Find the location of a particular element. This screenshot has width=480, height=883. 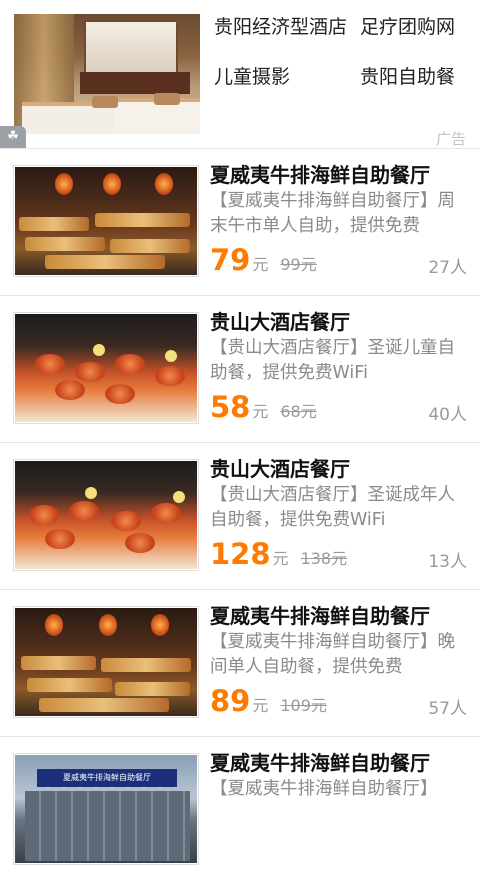

deal-description: 【夏威夷牛排海鲜自助餐厅】晚间单人自助餐，提供免费 is located at coordinates (332, 654).